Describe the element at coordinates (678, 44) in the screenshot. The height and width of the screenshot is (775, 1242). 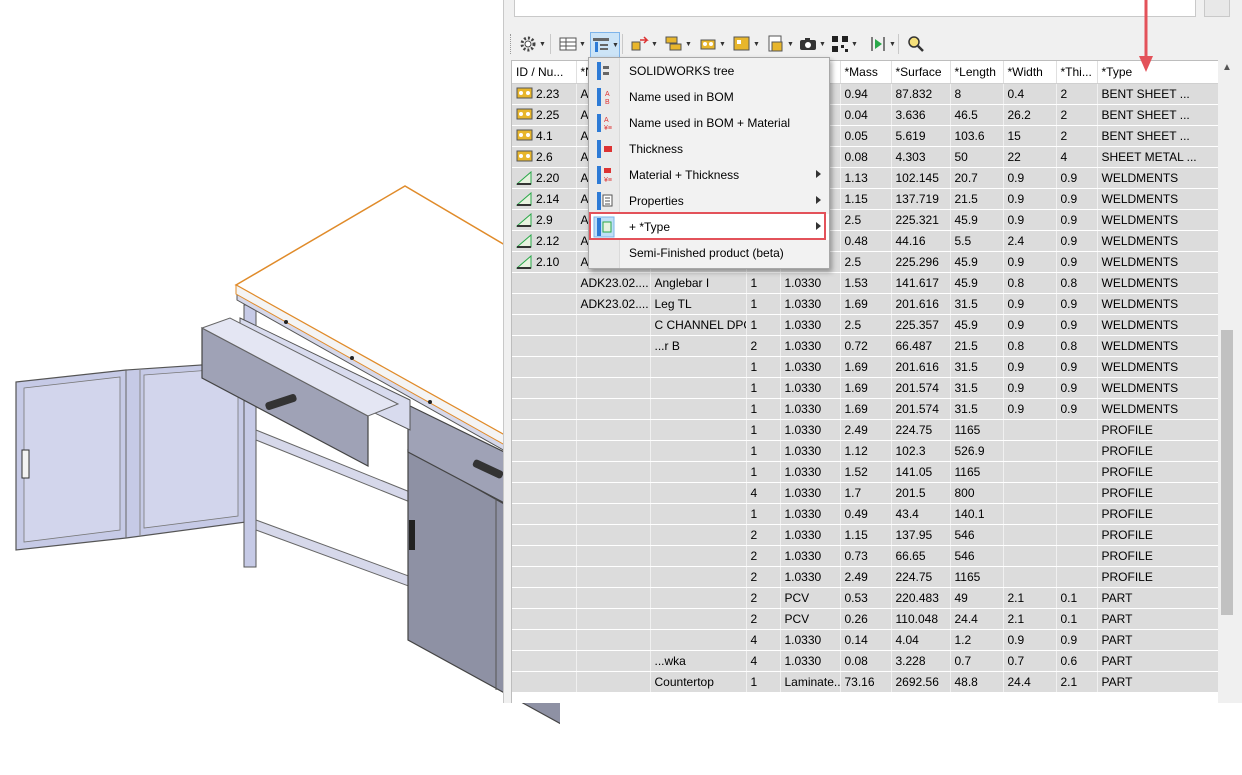
I see `assembly-icon: ▼` at that location.